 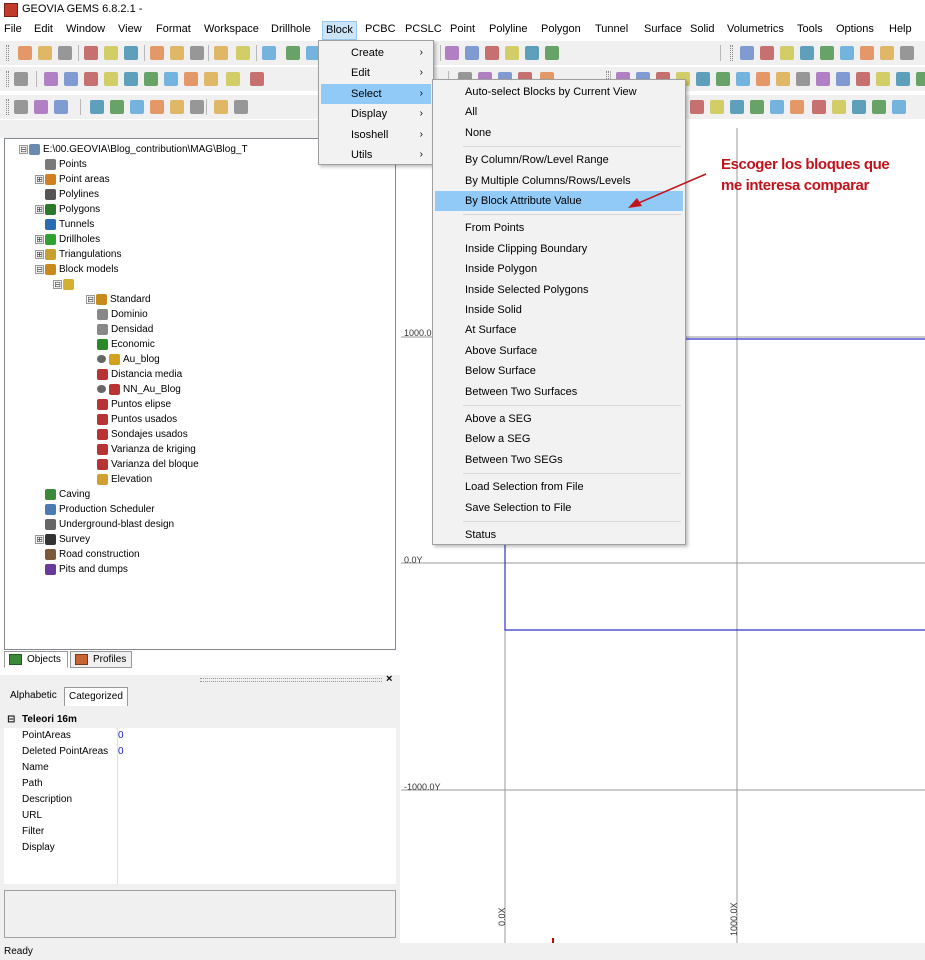 I want to click on menu-view: View, so click(x=130, y=31).